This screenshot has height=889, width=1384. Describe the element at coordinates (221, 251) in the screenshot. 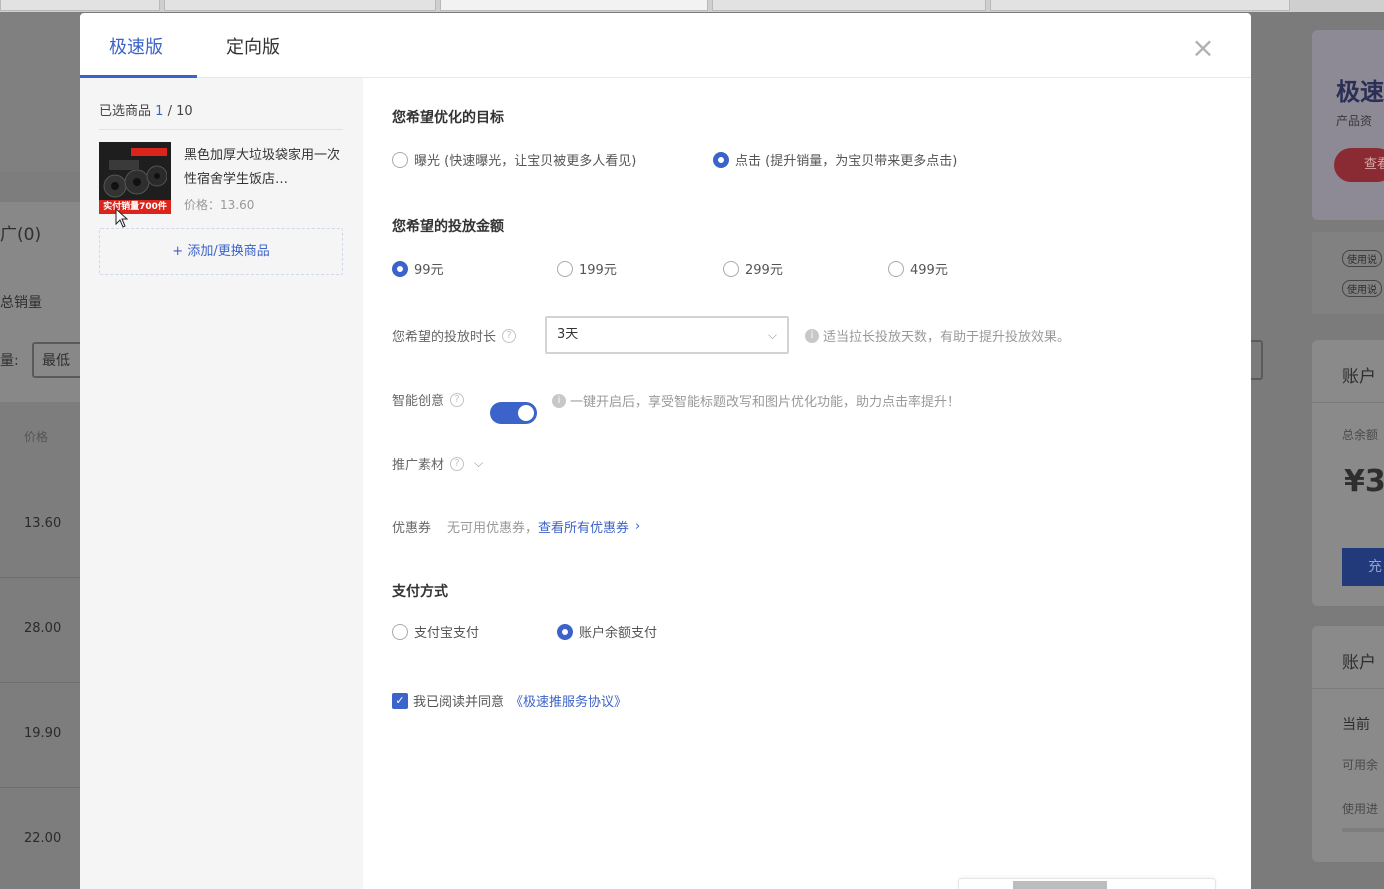

I see `add-change-product-button: + 添加/更换商品` at that location.